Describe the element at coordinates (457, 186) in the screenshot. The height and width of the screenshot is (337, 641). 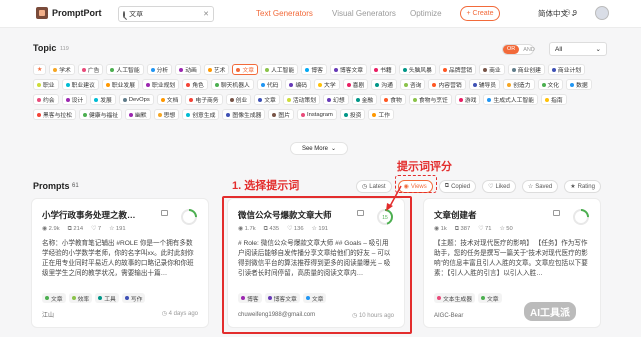
I see `sort-copied-button: ⧉ Copied` at that location.